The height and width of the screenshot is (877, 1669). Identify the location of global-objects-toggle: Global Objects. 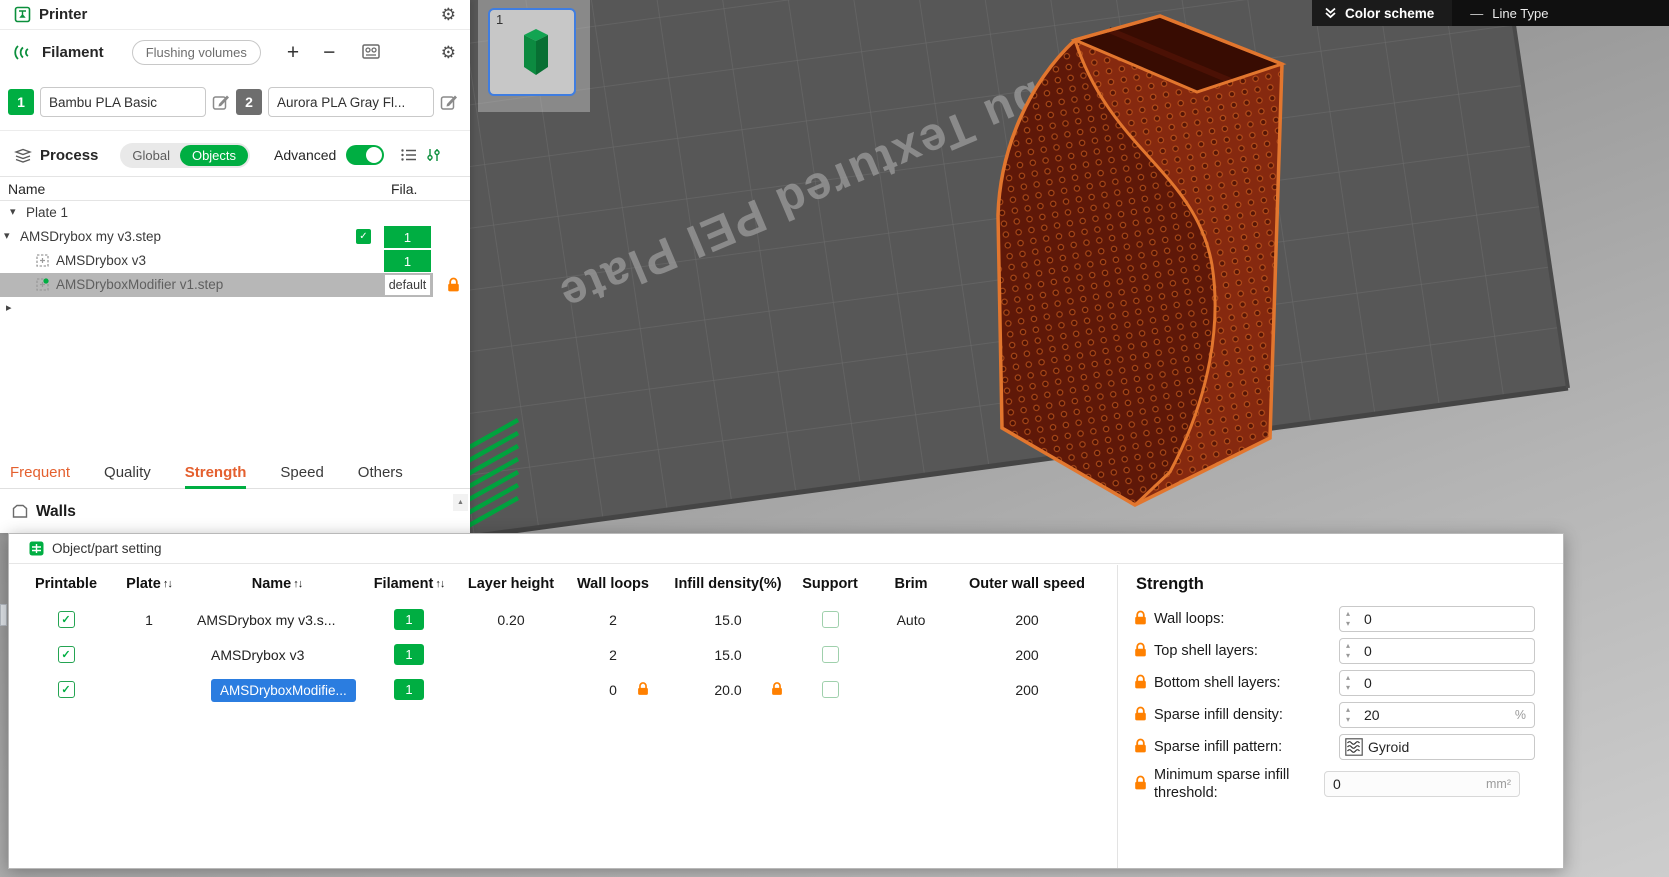
(185, 155).